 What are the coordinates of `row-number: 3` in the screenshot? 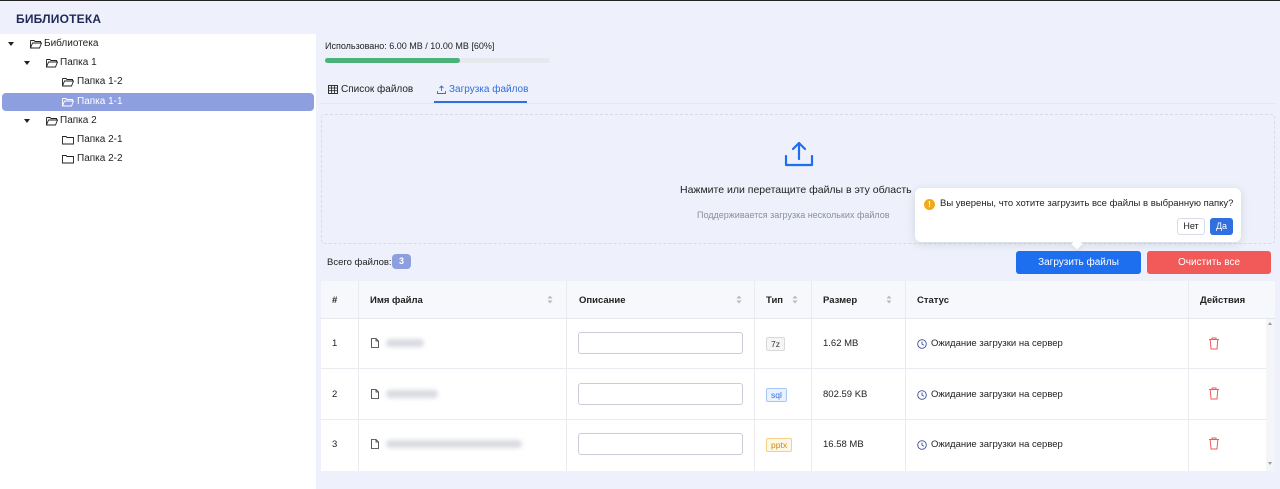 It's located at (335, 444).